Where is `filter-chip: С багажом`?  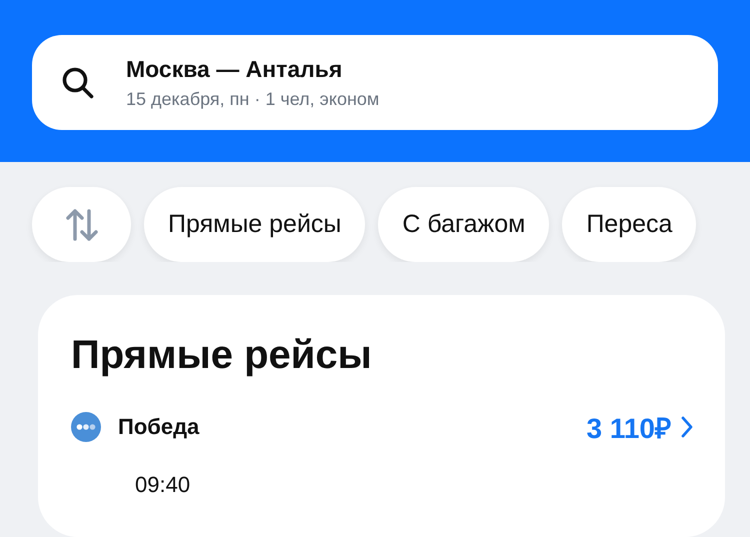
filter-chip: С багажом is located at coordinates (464, 224).